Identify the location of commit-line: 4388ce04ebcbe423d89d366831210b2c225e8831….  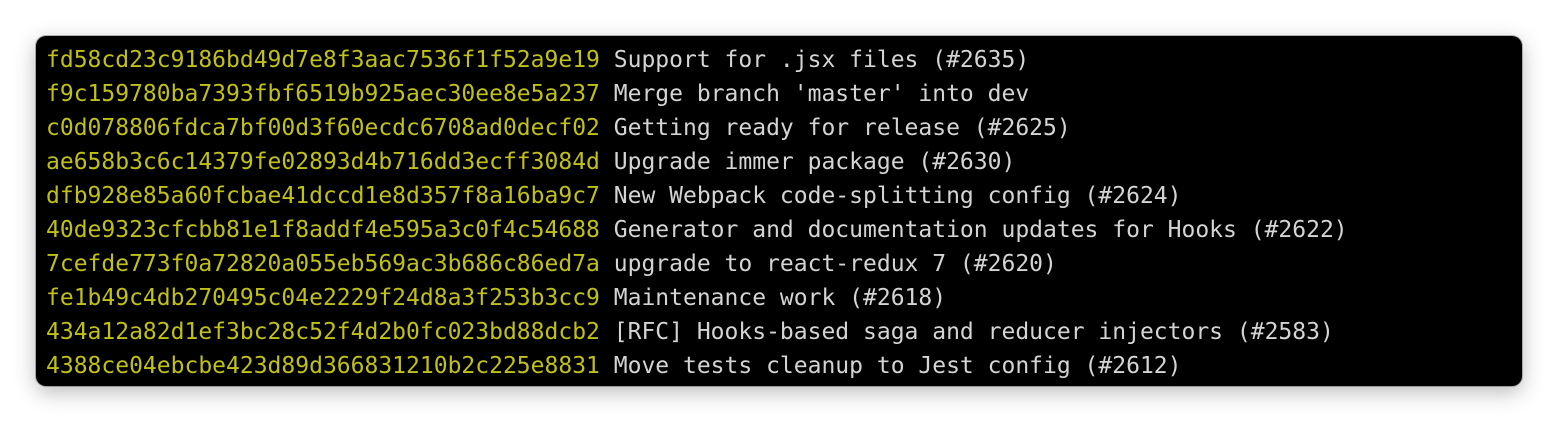
(784, 366).